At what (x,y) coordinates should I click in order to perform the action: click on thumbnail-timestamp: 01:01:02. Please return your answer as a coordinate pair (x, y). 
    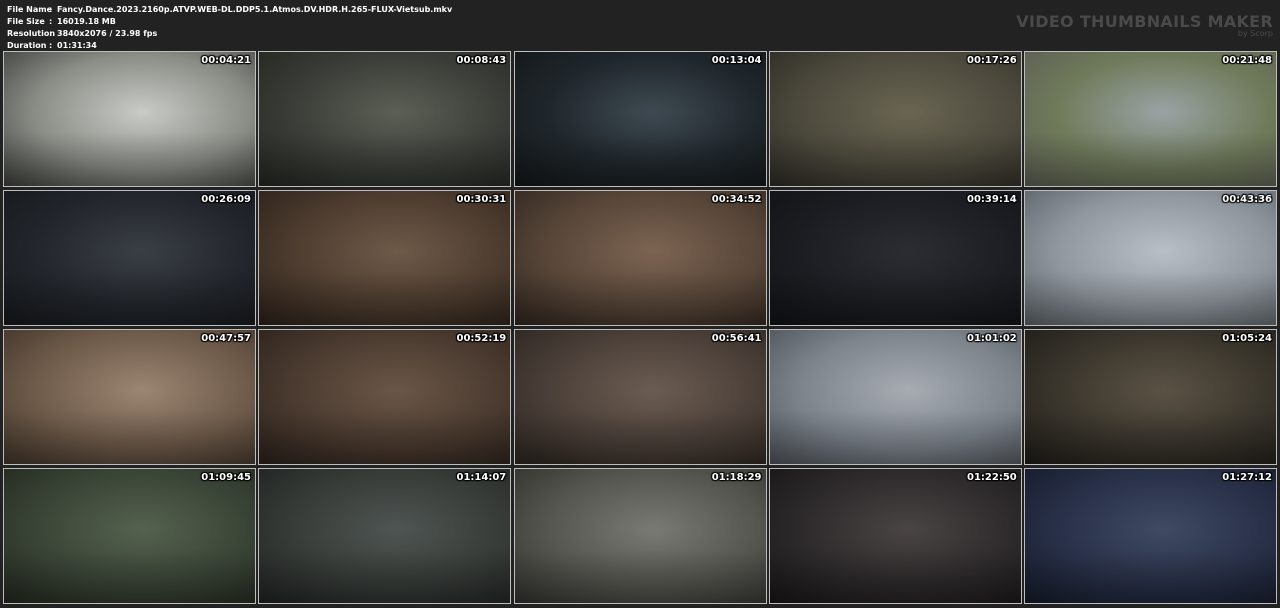
    Looking at the image, I should click on (992, 338).